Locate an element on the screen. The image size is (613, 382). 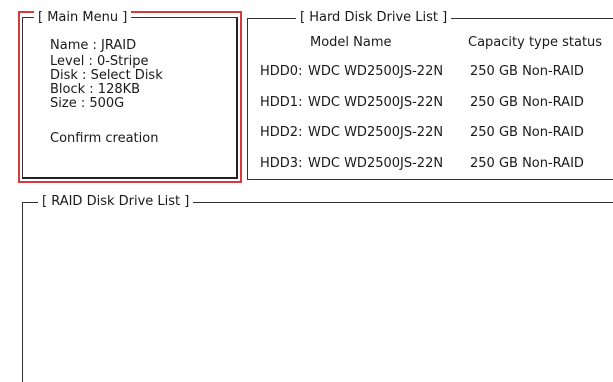
menu-item-confirm-creation: Confirm creation is located at coordinates (104, 139).